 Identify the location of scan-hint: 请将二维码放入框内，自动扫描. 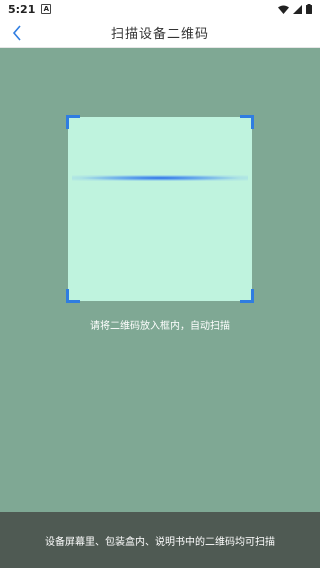
(160, 326).